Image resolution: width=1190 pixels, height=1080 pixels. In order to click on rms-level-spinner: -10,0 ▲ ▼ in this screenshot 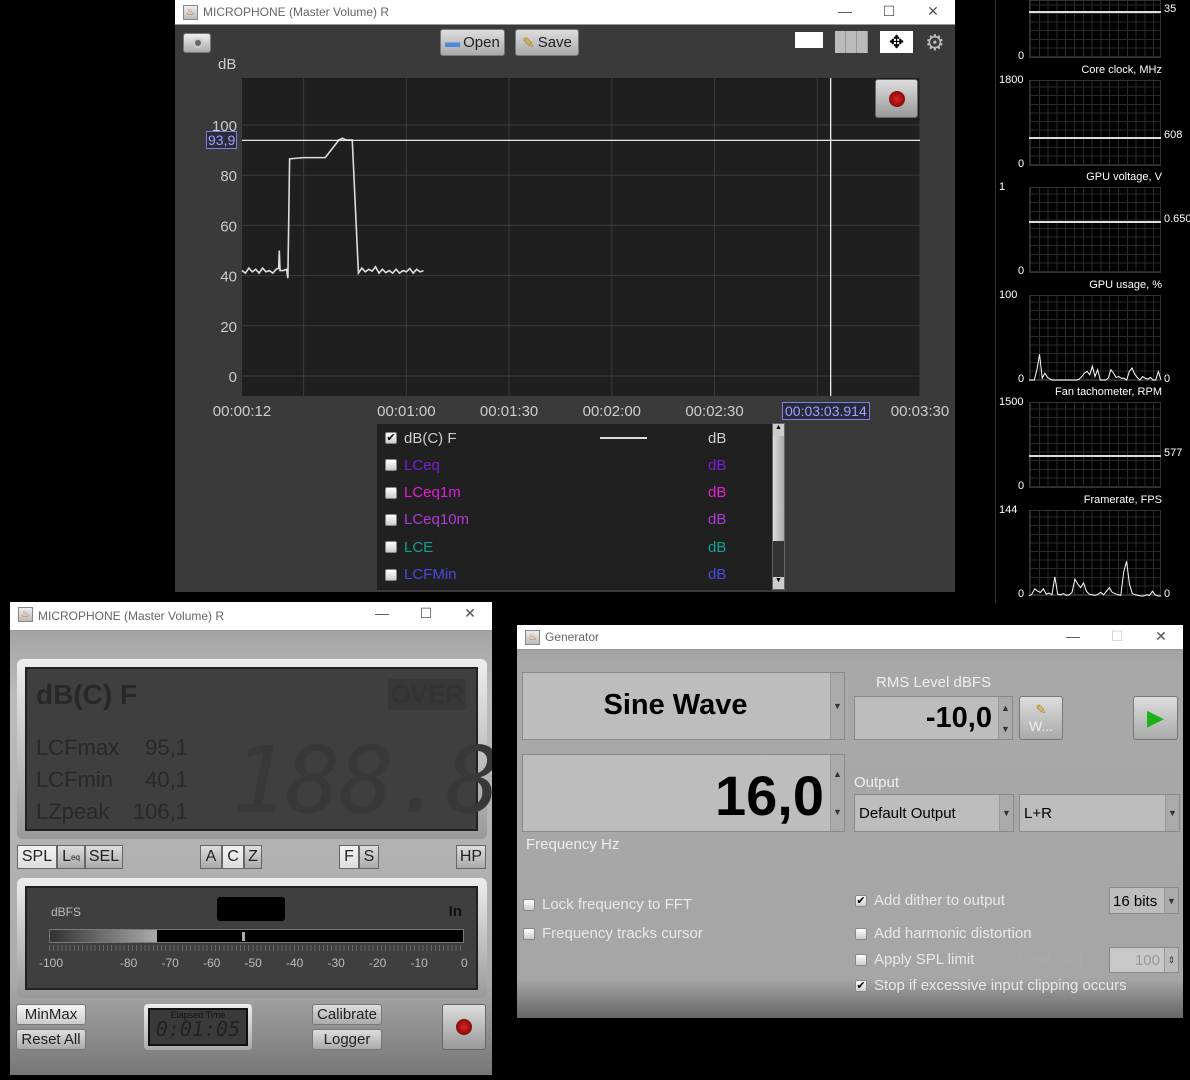, I will do `click(933, 718)`.